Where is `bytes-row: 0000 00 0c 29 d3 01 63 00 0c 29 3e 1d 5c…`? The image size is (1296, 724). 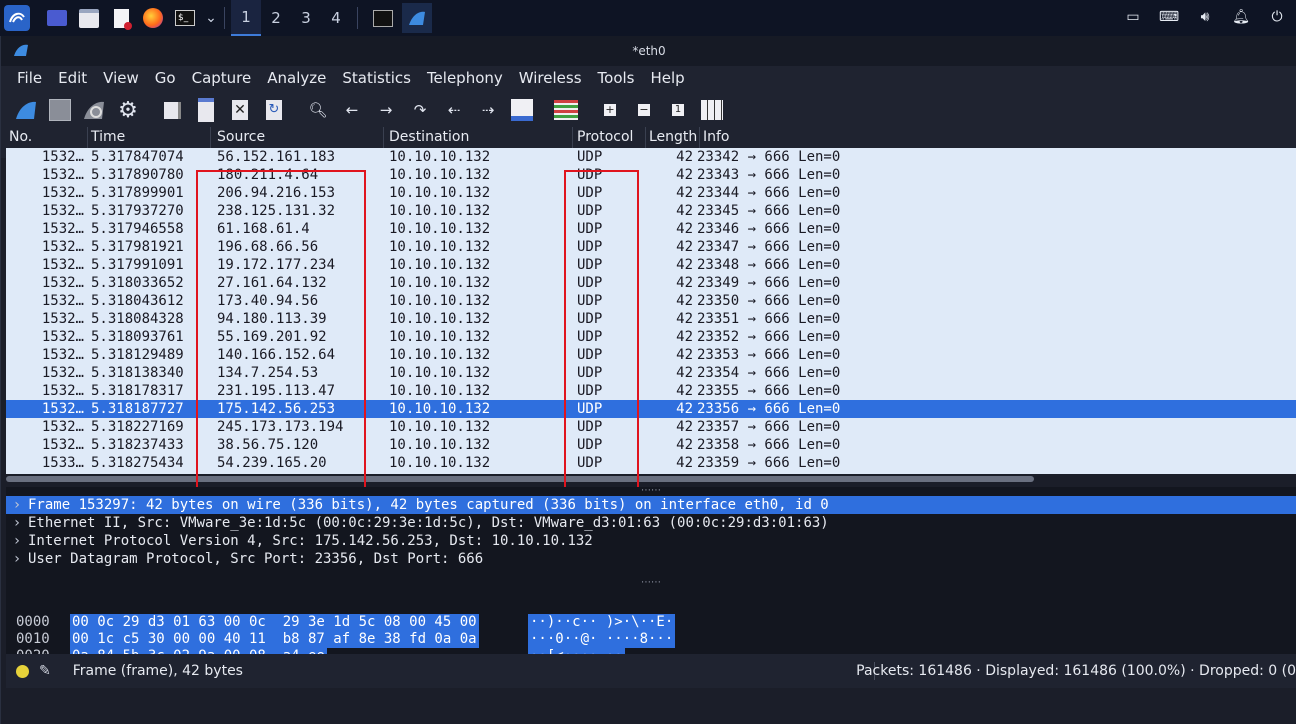 bytes-row: 0000 00 0c 29 d3 01 63 00 0c 29 3e 1d 5c… is located at coordinates (651, 622).